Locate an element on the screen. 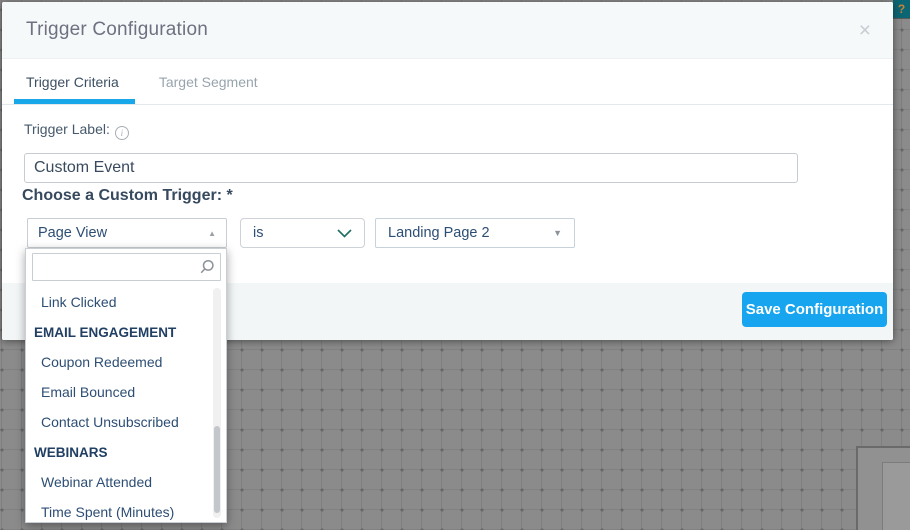 The width and height of the screenshot is (910, 530). background-panel is located at coordinates (883, 488).